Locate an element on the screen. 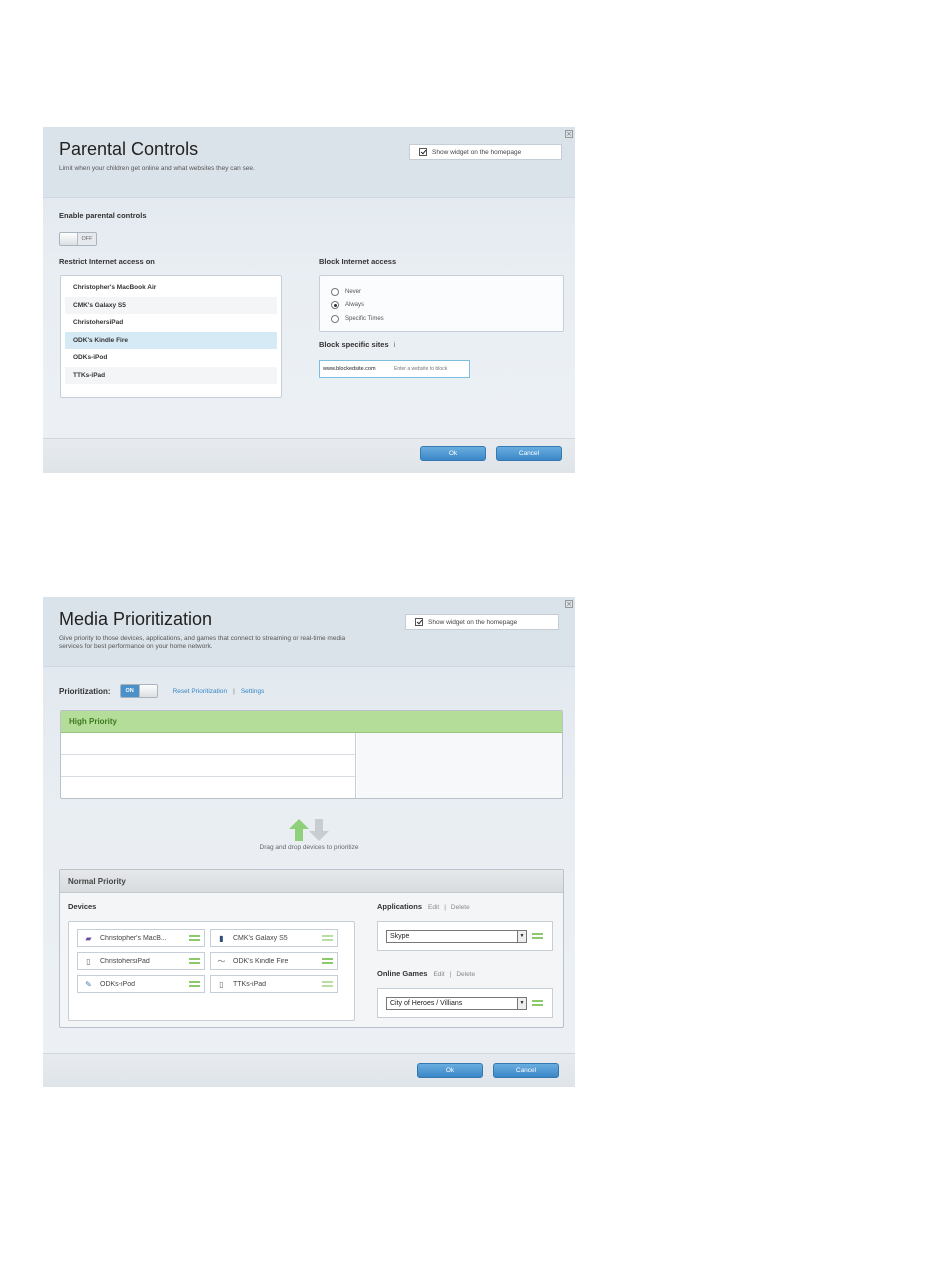 Image resolution: width=950 pixels, height=1284 pixels. panel-header is located at coordinates (309, 162).